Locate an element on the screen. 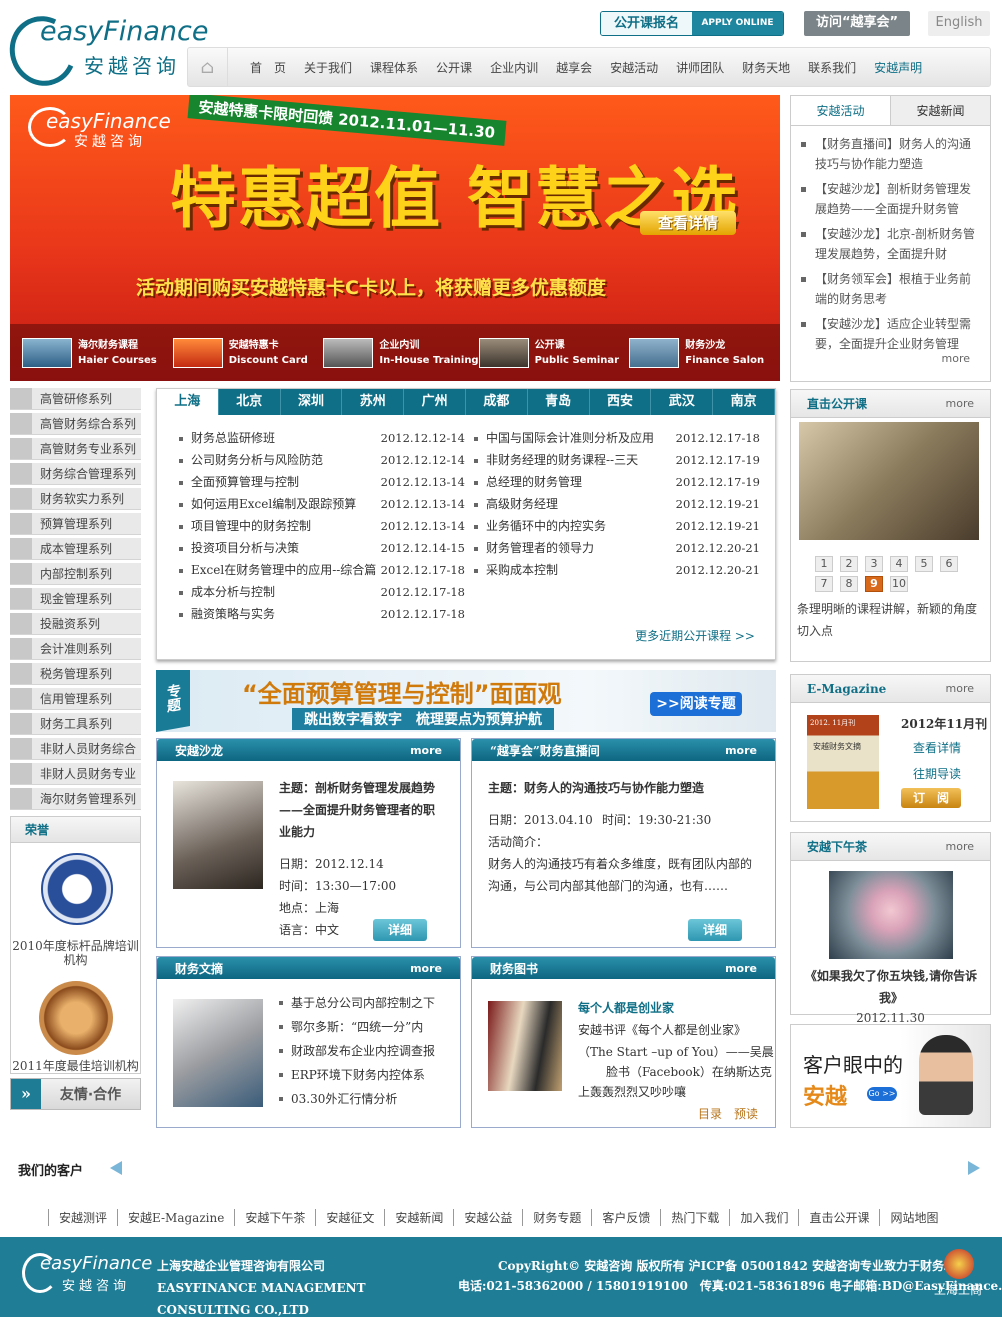 Image resolution: width=1002 pixels, height=1321 pixels. activity-item: 【安越沙龙】北京-剖析财务管理发展趋势，全面提升财 is located at coordinates (890, 244).